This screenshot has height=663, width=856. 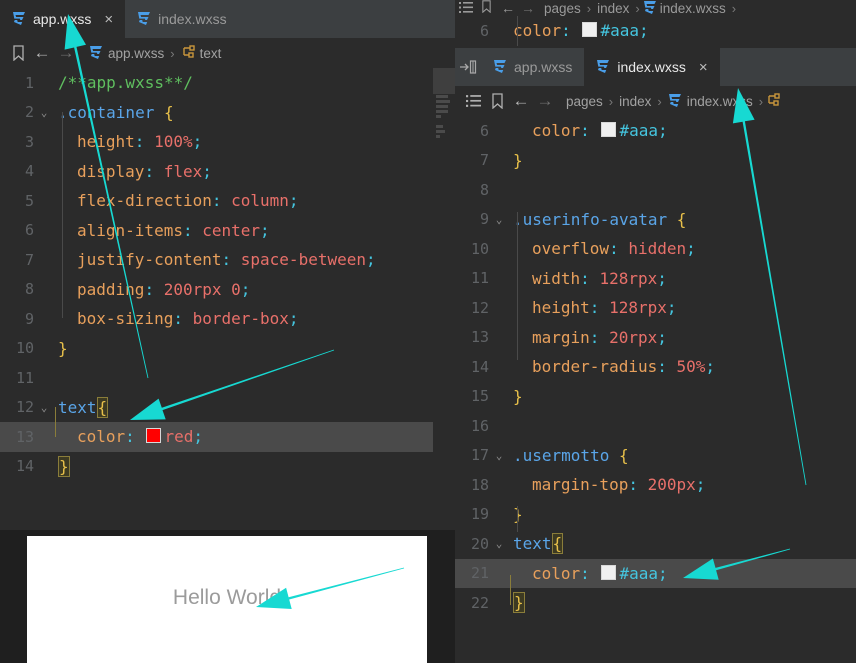 What do you see at coordinates (655, 397) in the screenshot?
I see `code-line: 15}` at bounding box center [655, 397].